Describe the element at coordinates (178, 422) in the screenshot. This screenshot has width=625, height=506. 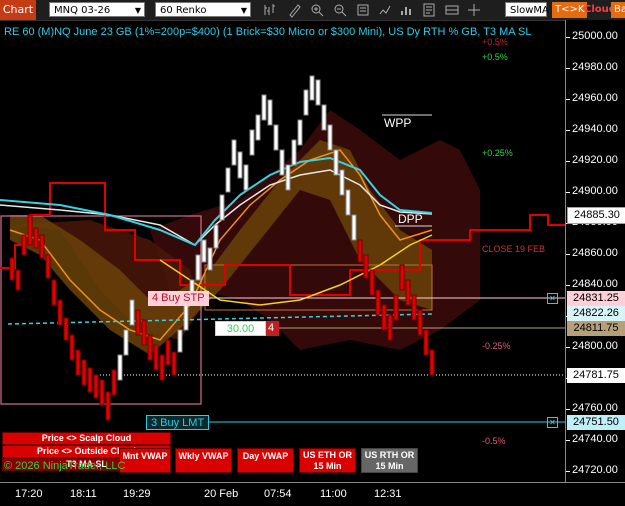
I see `buy-limit-order-label: 3 Buy LMT` at that location.